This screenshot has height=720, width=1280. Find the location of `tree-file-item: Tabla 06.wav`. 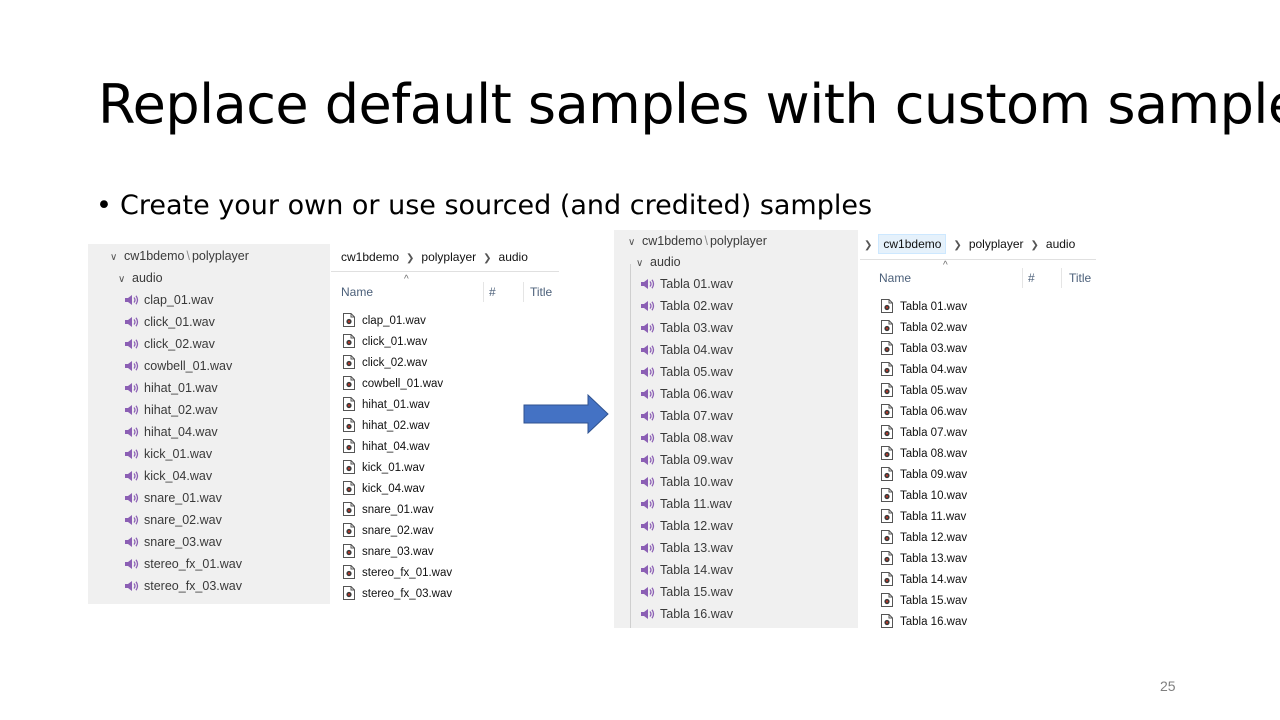

tree-file-item: Tabla 06.wav is located at coordinates (686, 394).